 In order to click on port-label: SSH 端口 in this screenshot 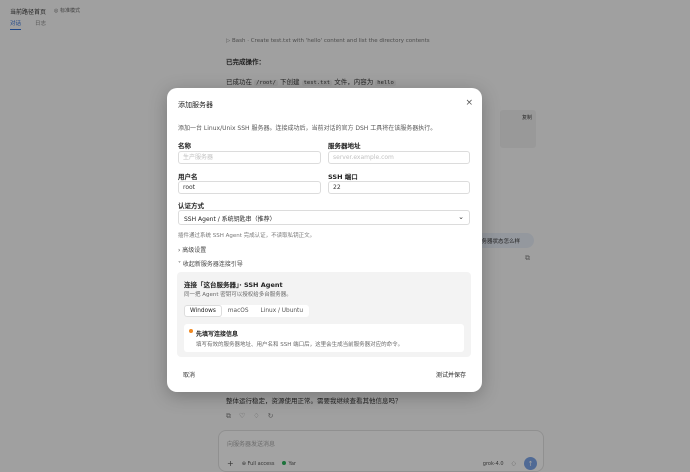, I will do `click(343, 177)`.